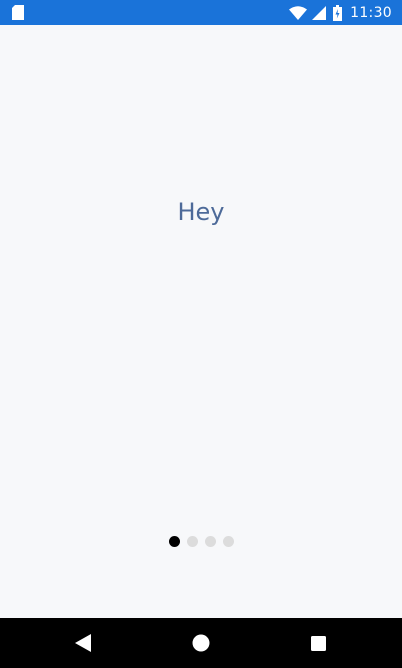  What do you see at coordinates (174, 541) in the screenshot?
I see `page-dot-active` at bounding box center [174, 541].